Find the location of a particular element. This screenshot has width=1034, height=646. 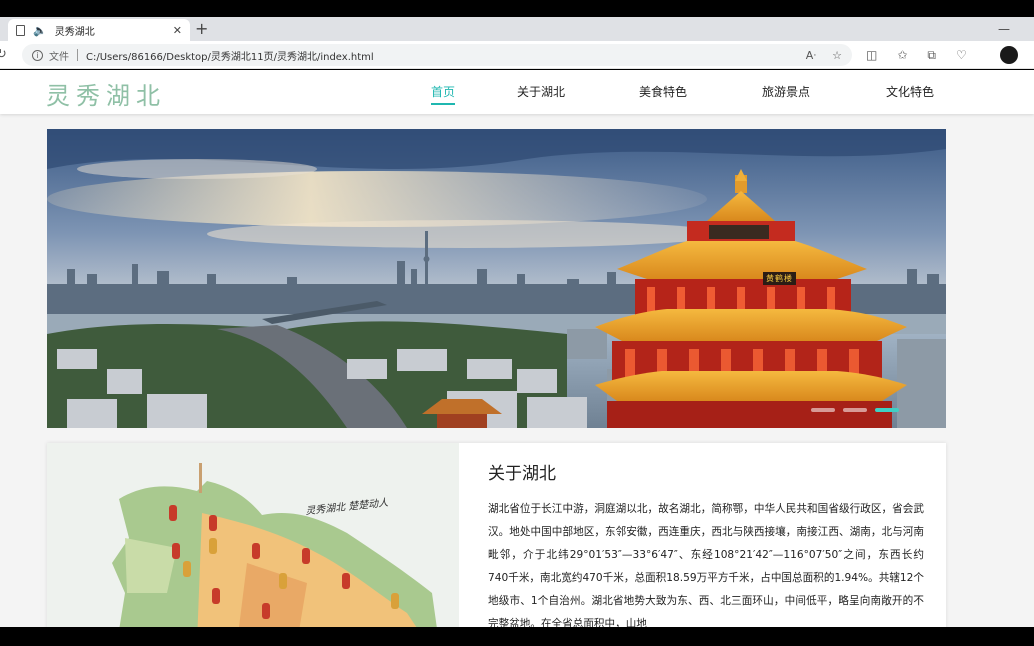

split-screen-icon: ◫ is located at coordinates (871, 55).